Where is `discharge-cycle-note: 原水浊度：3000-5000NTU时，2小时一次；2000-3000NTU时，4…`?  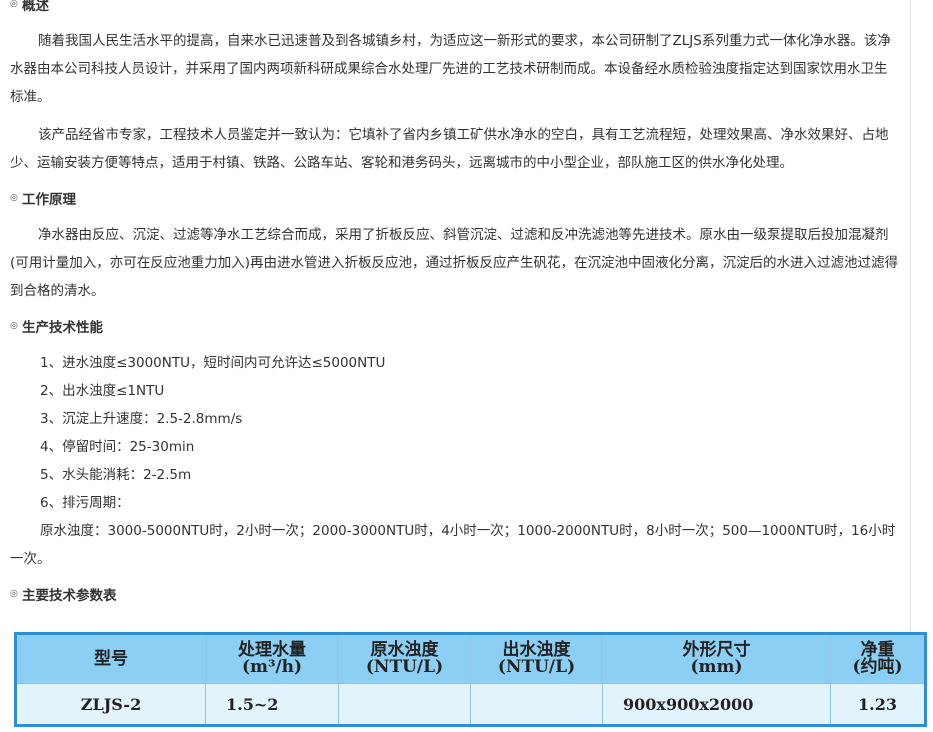
discharge-cycle-note: 原水浊度：3000-5000NTU时，2小时一次；2000-3000NTU时，4… is located at coordinates (453, 545).